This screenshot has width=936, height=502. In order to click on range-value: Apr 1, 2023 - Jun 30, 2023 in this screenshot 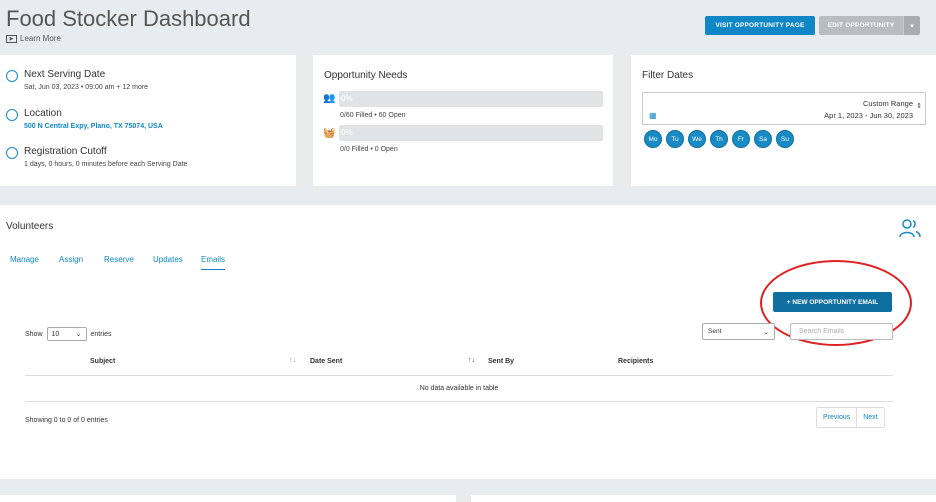, I will do `click(868, 115)`.